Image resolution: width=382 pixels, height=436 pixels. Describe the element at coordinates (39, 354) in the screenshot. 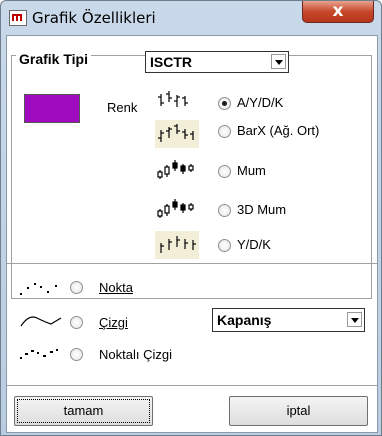

I see `dotted-line-icon` at that location.